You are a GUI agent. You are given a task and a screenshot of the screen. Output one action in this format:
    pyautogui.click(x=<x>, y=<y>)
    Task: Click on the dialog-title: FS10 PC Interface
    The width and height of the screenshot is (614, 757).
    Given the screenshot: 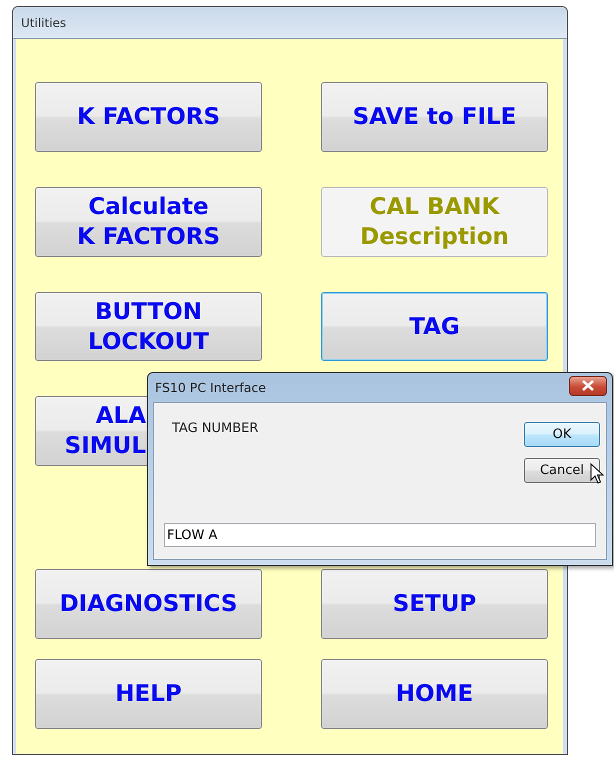 What is the action you would take?
    pyautogui.click(x=210, y=387)
    